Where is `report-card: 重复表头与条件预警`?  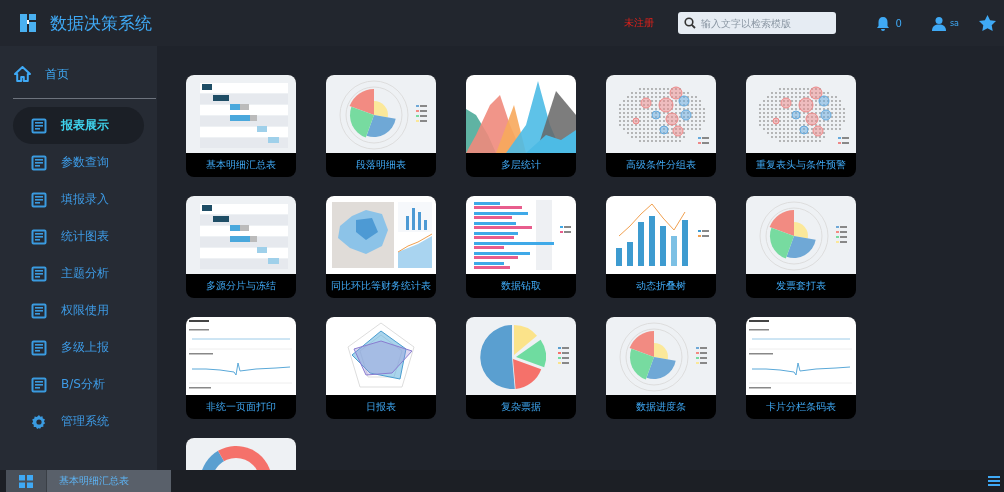 report-card: 重复表头与条件预警 is located at coordinates (801, 126).